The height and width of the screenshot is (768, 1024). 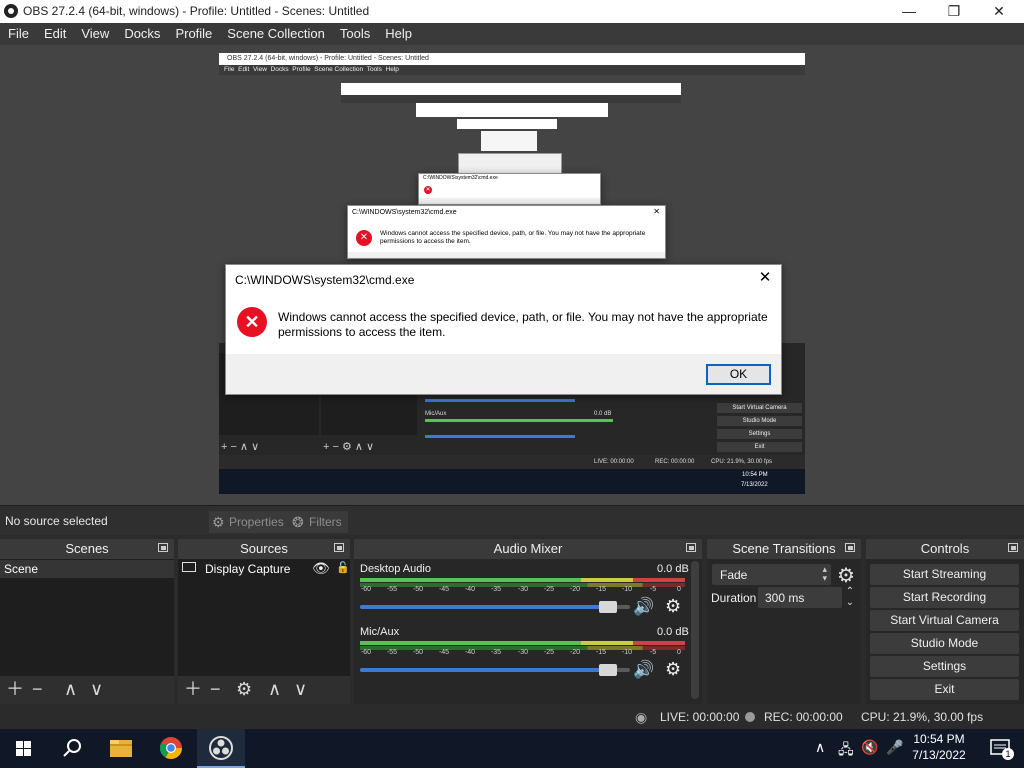 What do you see at coordinates (18, 34) in the screenshot?
I see `menu-file: File` at bounding box center [18, 34].